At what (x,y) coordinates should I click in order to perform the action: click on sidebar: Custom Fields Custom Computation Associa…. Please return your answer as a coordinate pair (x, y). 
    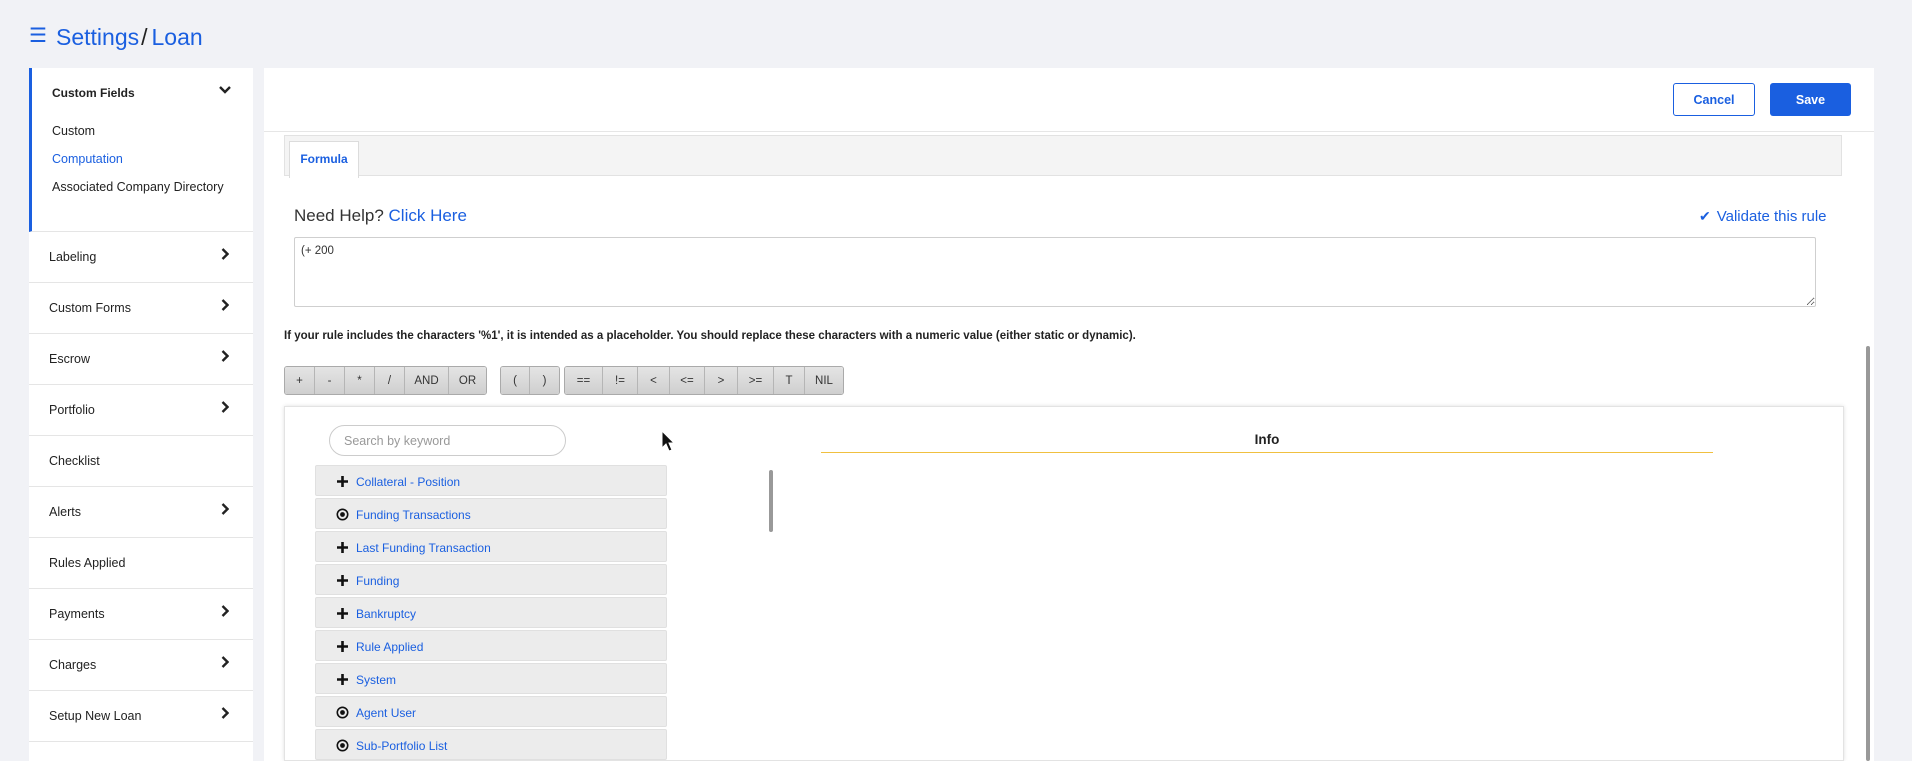
    Looking at the image, I should click on (141, 414).